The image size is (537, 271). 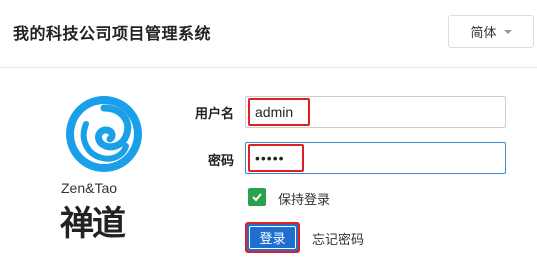 What do you see at coordinates (276, 158) in the screenshot?
I see `password-value: •••••` at bounding box center [276, 158].